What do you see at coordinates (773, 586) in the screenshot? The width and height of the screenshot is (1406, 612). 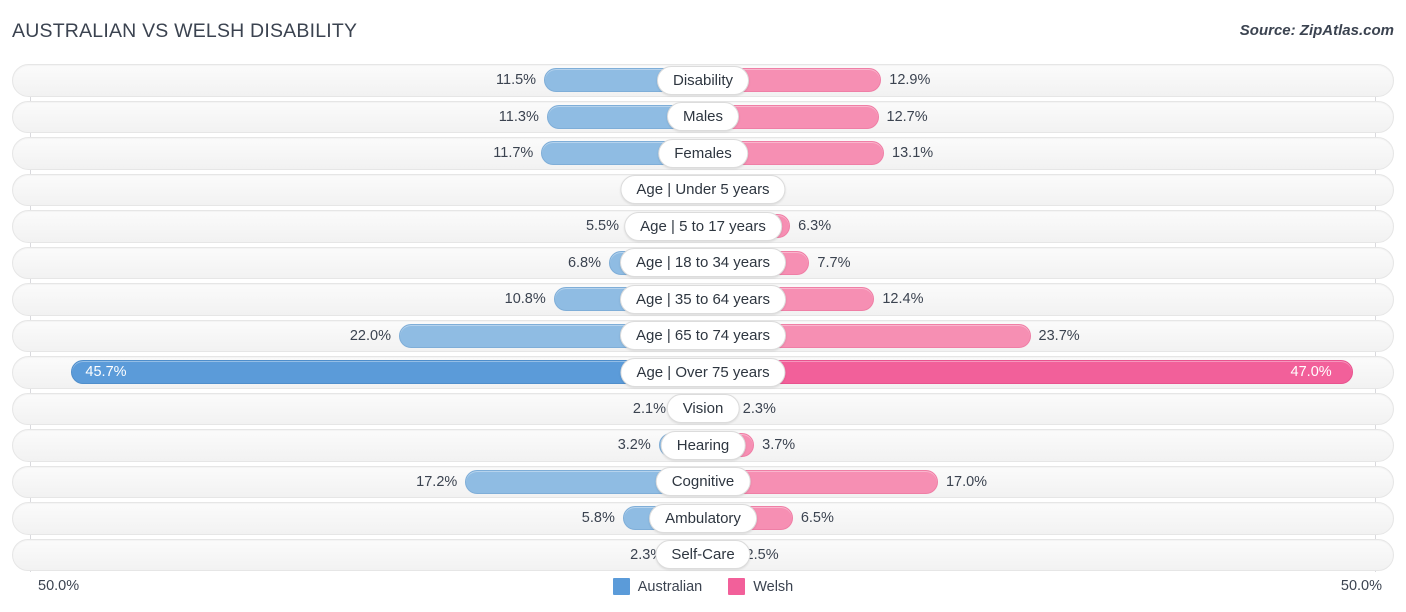 I see `legend-label: Welsh` at bounding box center [773, 586].